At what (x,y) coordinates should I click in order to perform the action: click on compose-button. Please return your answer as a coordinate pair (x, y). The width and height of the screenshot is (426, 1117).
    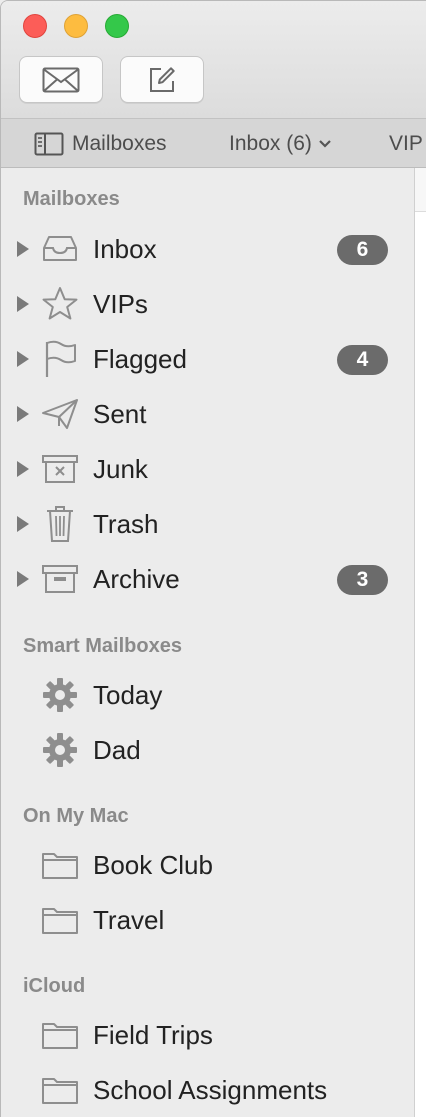
    Looking at the image, I should click on (162, 79).